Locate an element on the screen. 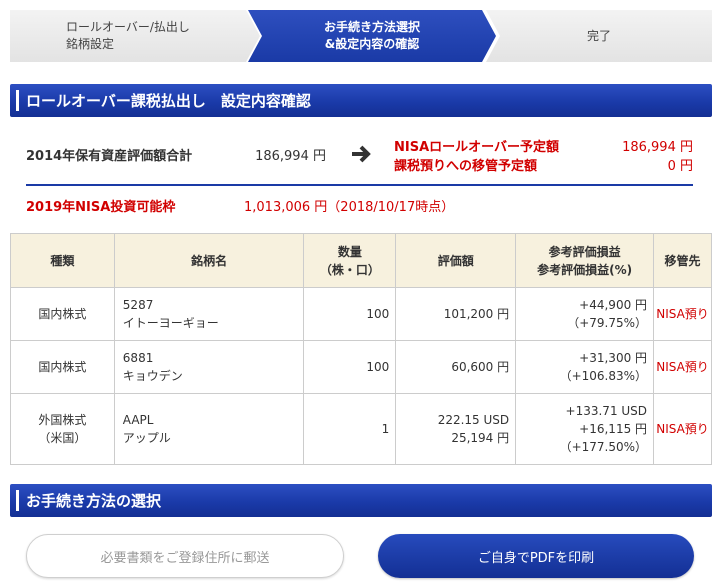 This screenshot has height=588, width=722. progress-steps: ロールオーバー/払出し 銘柄設定 お手続き方法選択 &設定内容の確認 完了 is located at coordinates (361, 36).